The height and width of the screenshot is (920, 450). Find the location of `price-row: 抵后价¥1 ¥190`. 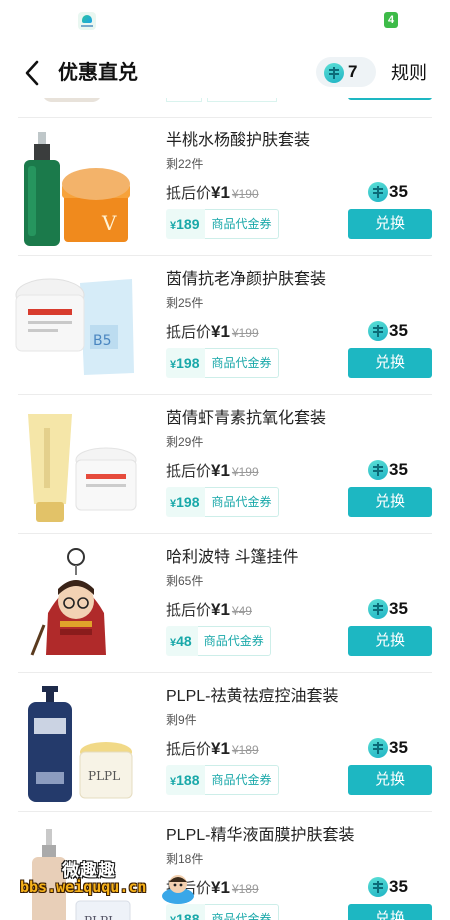

price-row: 抵后价¥1 ¥190 is located at coordinates (212, 194).